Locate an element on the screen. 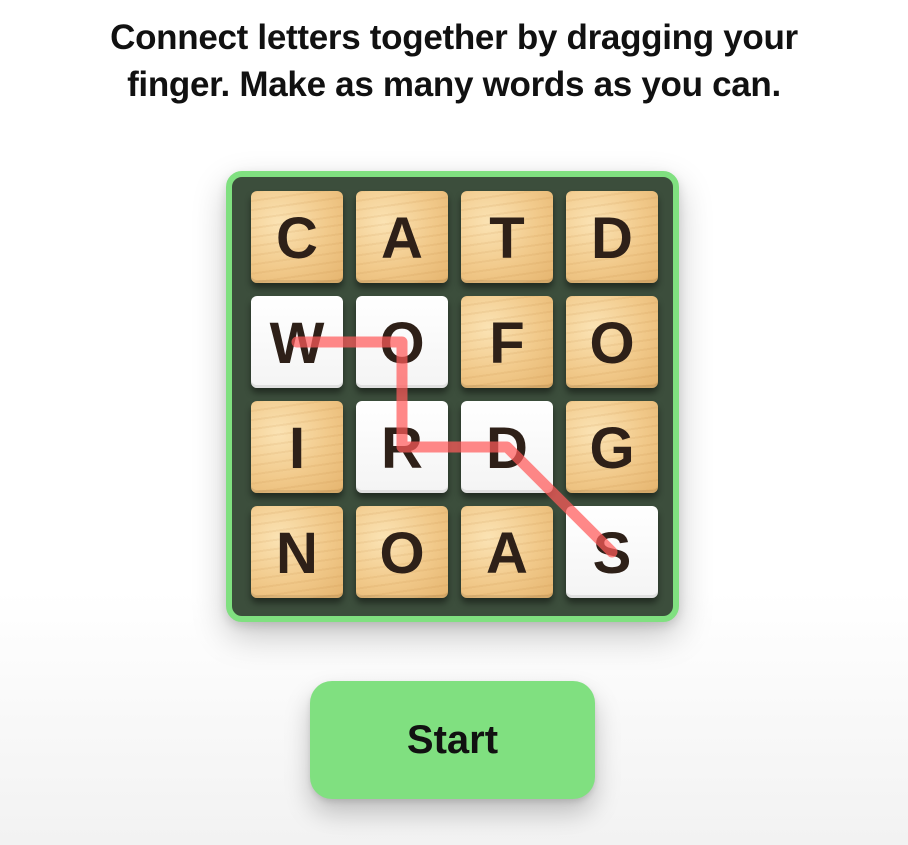 The width and height of the screenshot is (908, 845). letter-tile-r4c1: N is located at coordinates (297, 552).